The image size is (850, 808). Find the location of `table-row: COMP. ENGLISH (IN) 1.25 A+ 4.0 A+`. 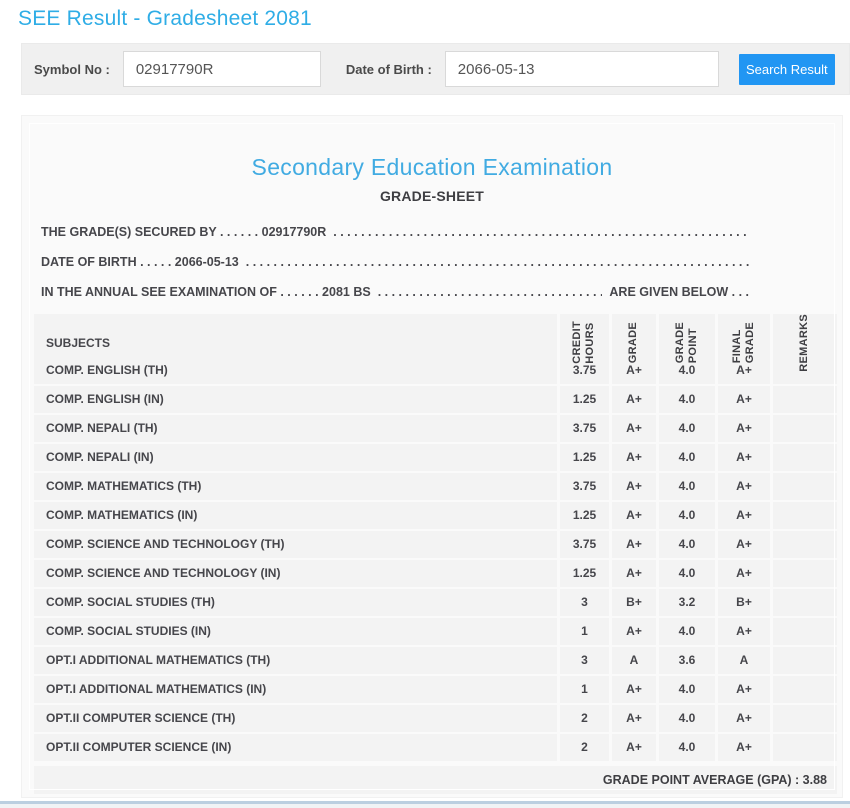

table-row: COMP. ENGLISH (IN) 1.25 A+ 4.0 A+ is located at coordinates (435, 399).